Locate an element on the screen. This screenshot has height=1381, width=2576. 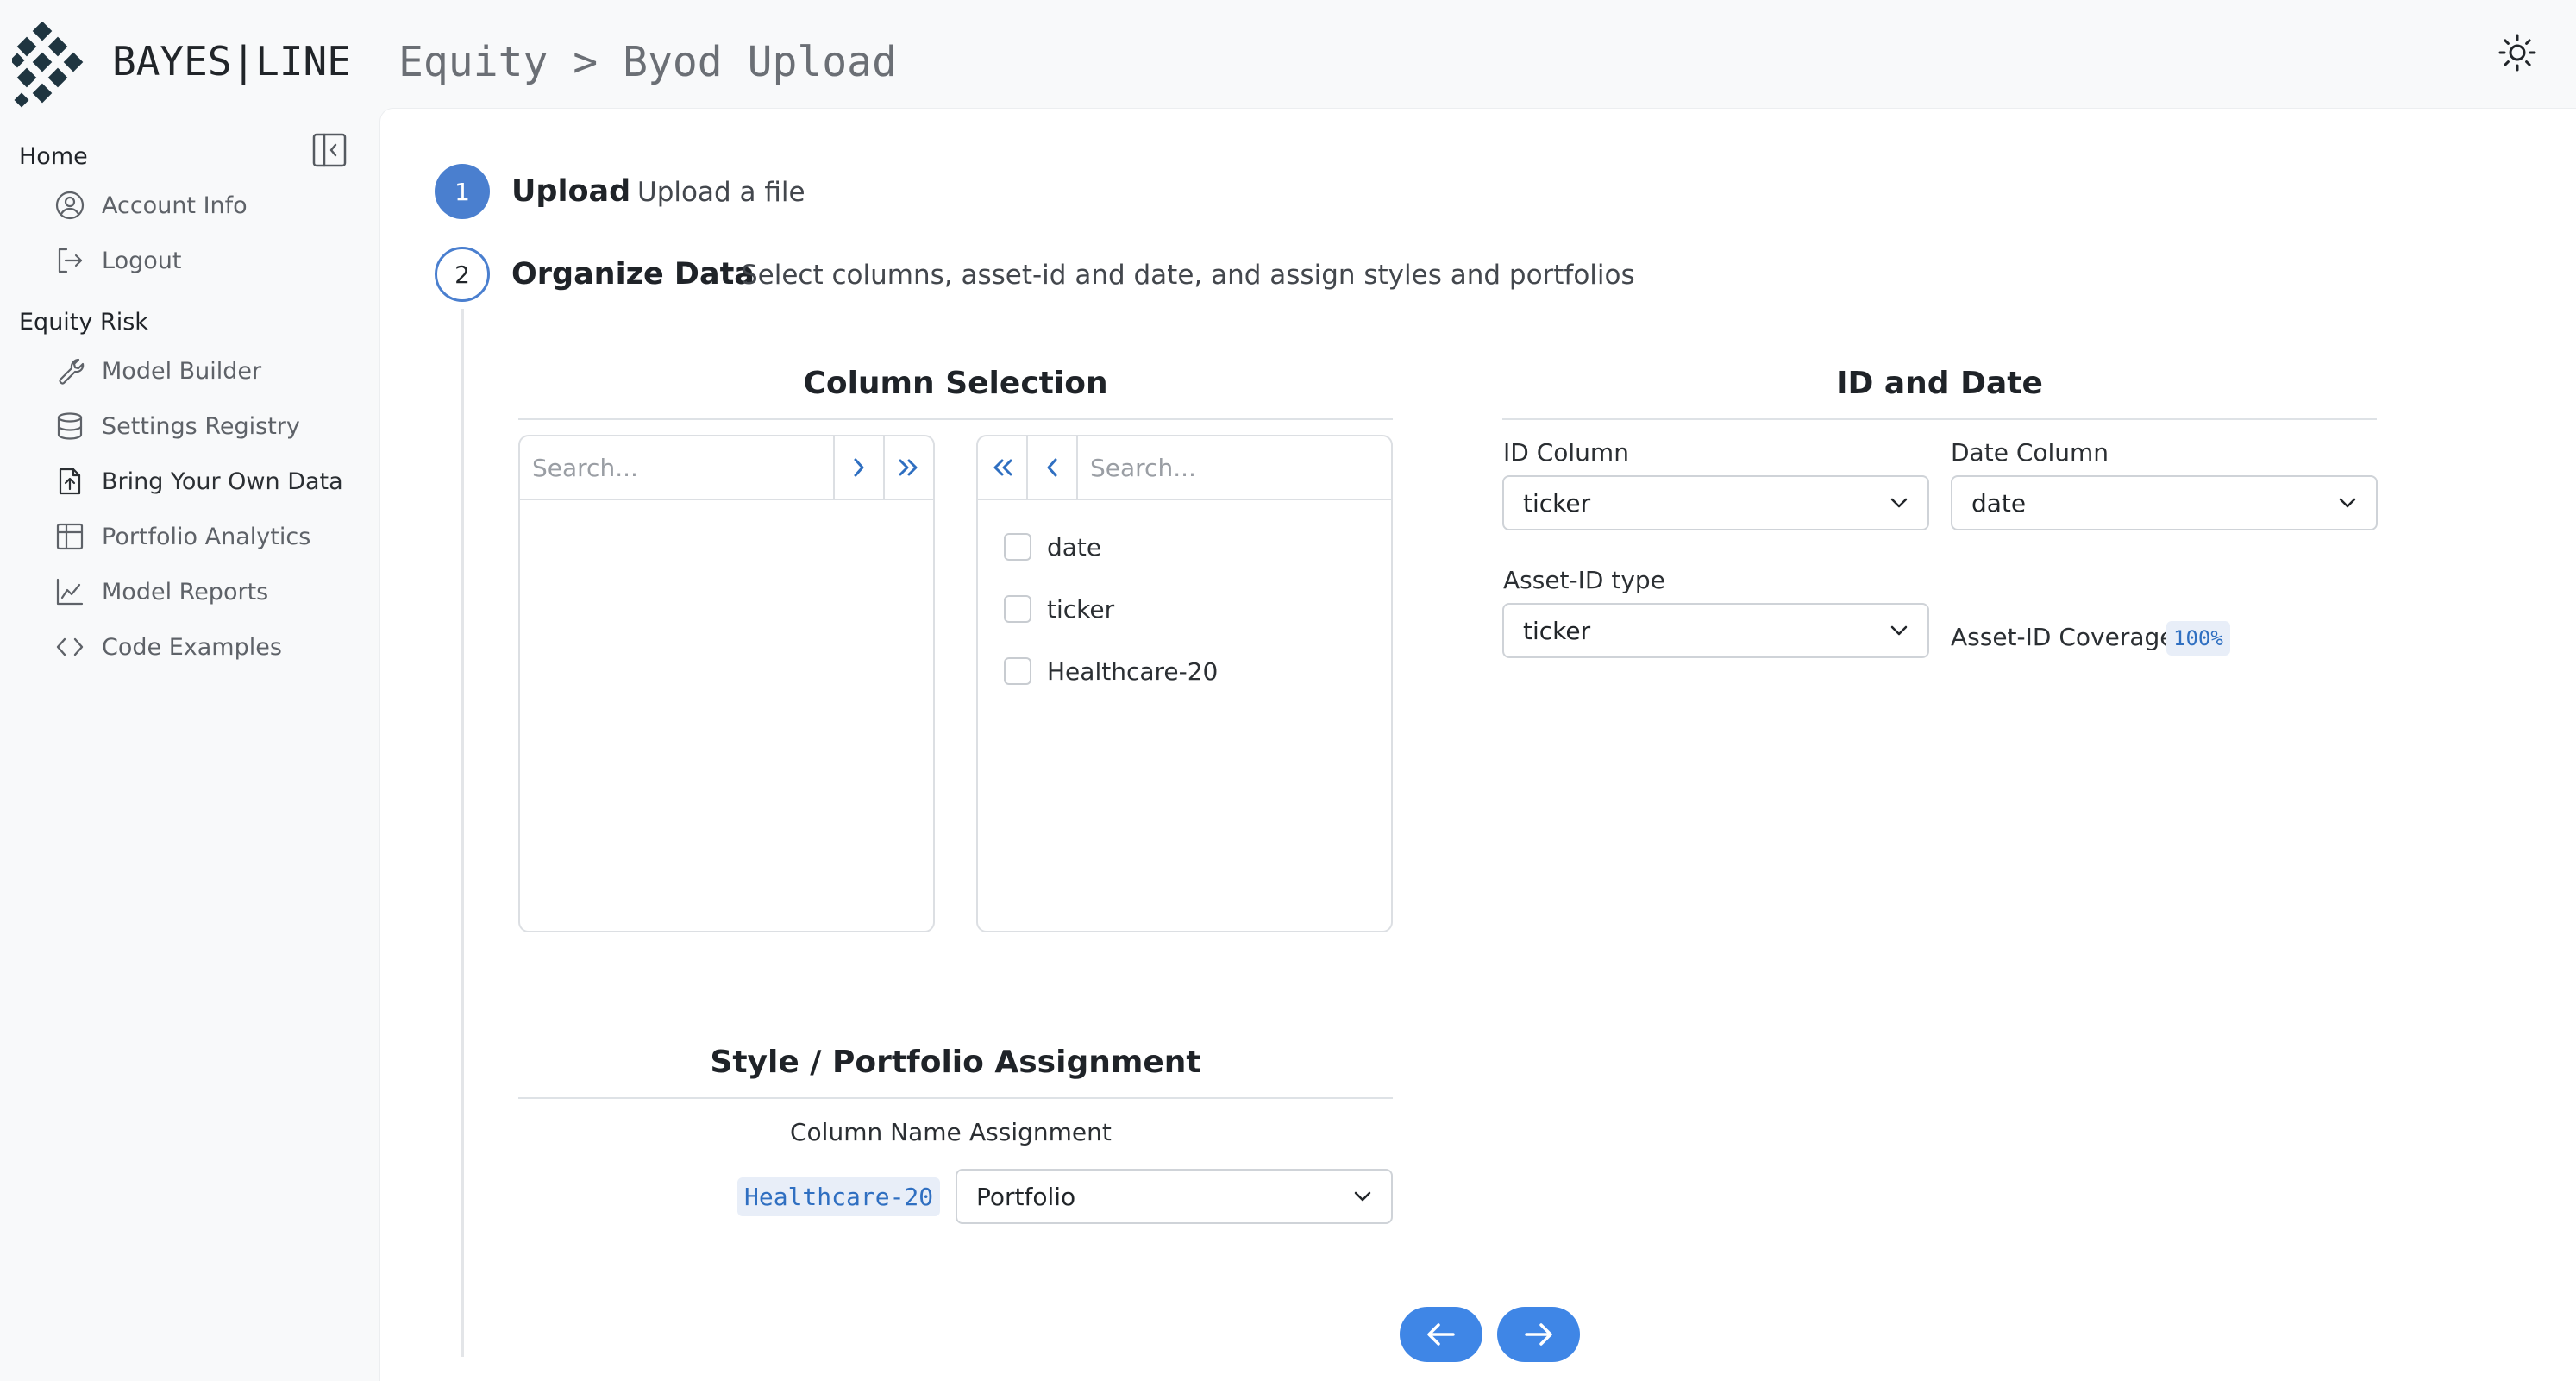
selected-columns-list: date ticker Healthcare-20 is located at coordinates (1184, 684).